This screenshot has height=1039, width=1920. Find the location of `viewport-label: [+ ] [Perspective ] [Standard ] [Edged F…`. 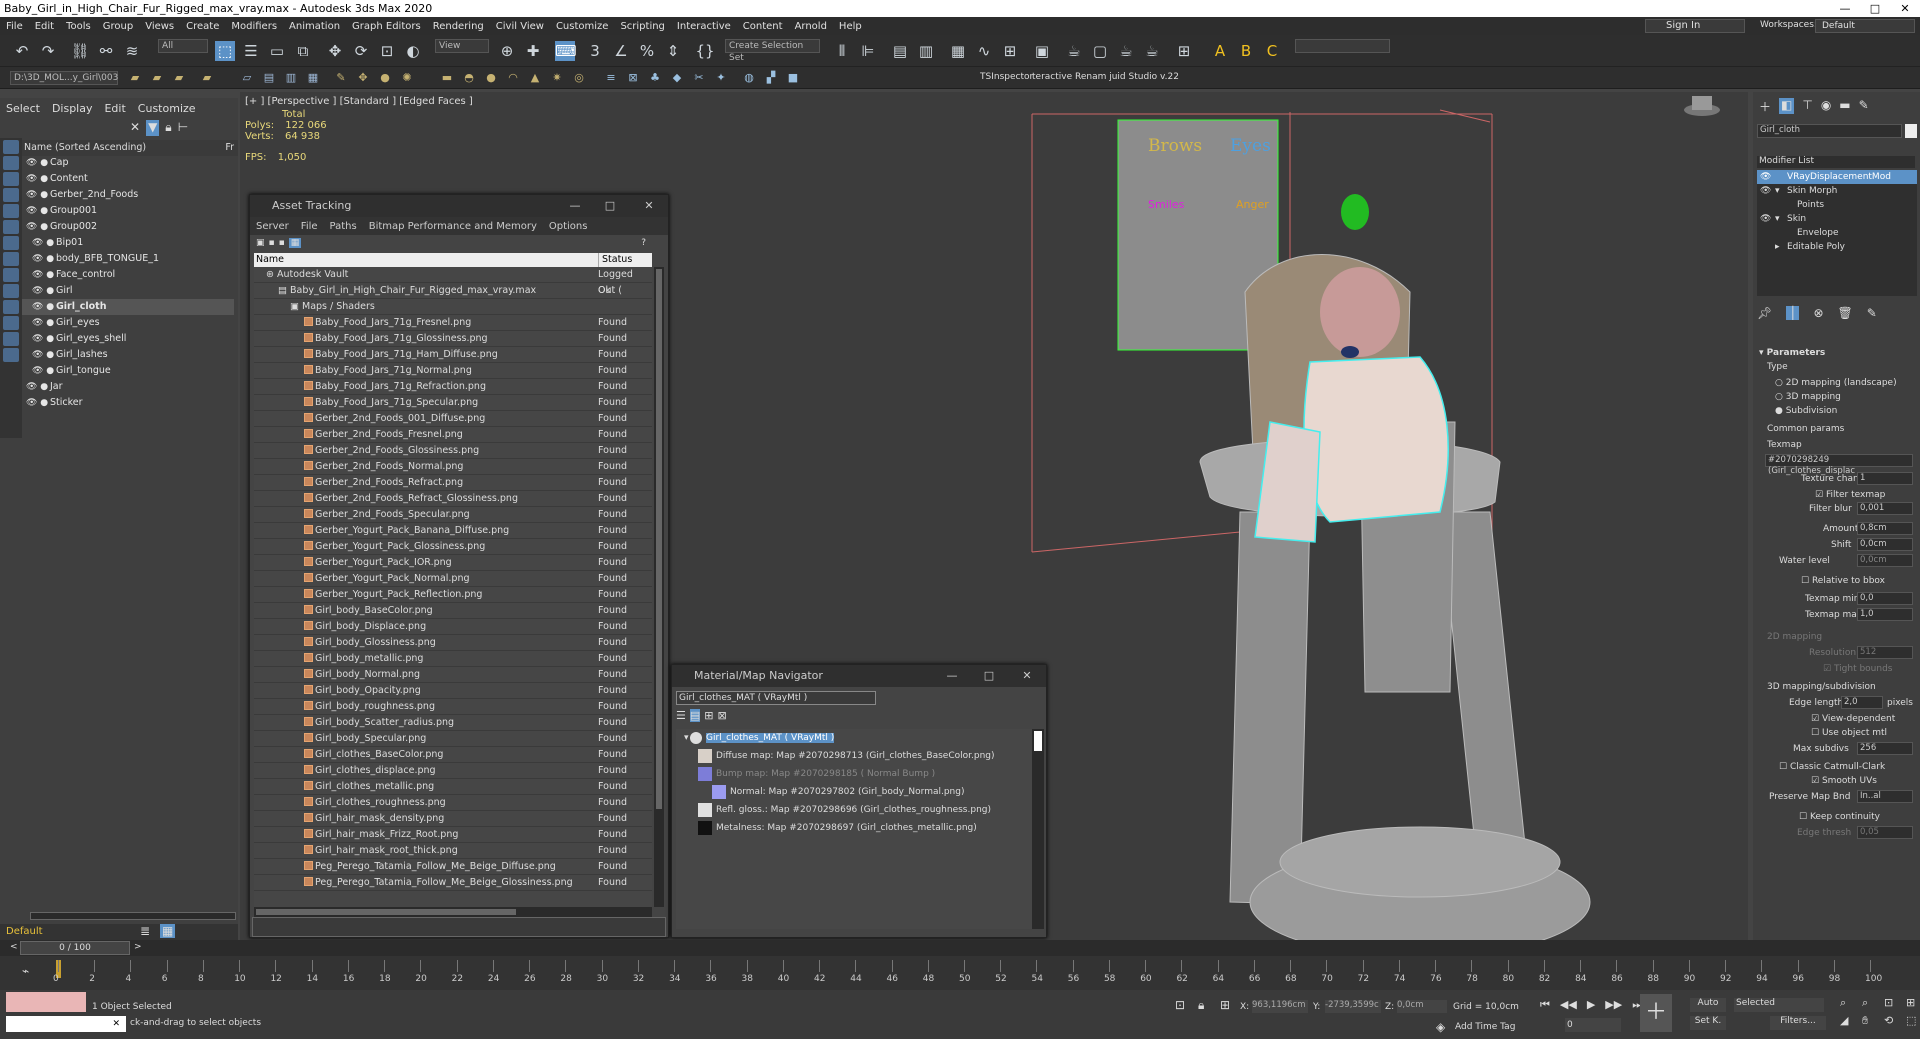

viewport-label: [+ ] [Perspective ] [Standard ] [Edged F… is located at coordinates (359, 101).